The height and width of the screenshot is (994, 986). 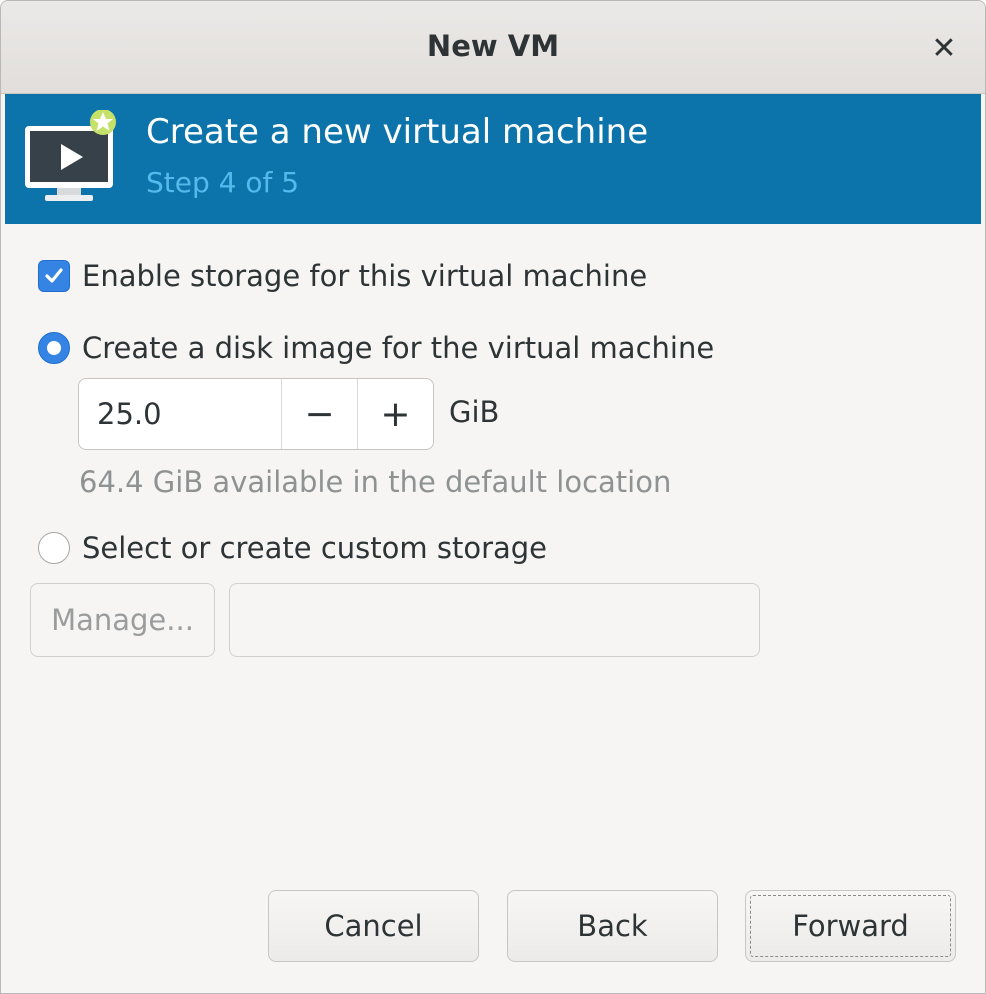 I want to click on custom-storage-radio, so click(x=54, y=548).